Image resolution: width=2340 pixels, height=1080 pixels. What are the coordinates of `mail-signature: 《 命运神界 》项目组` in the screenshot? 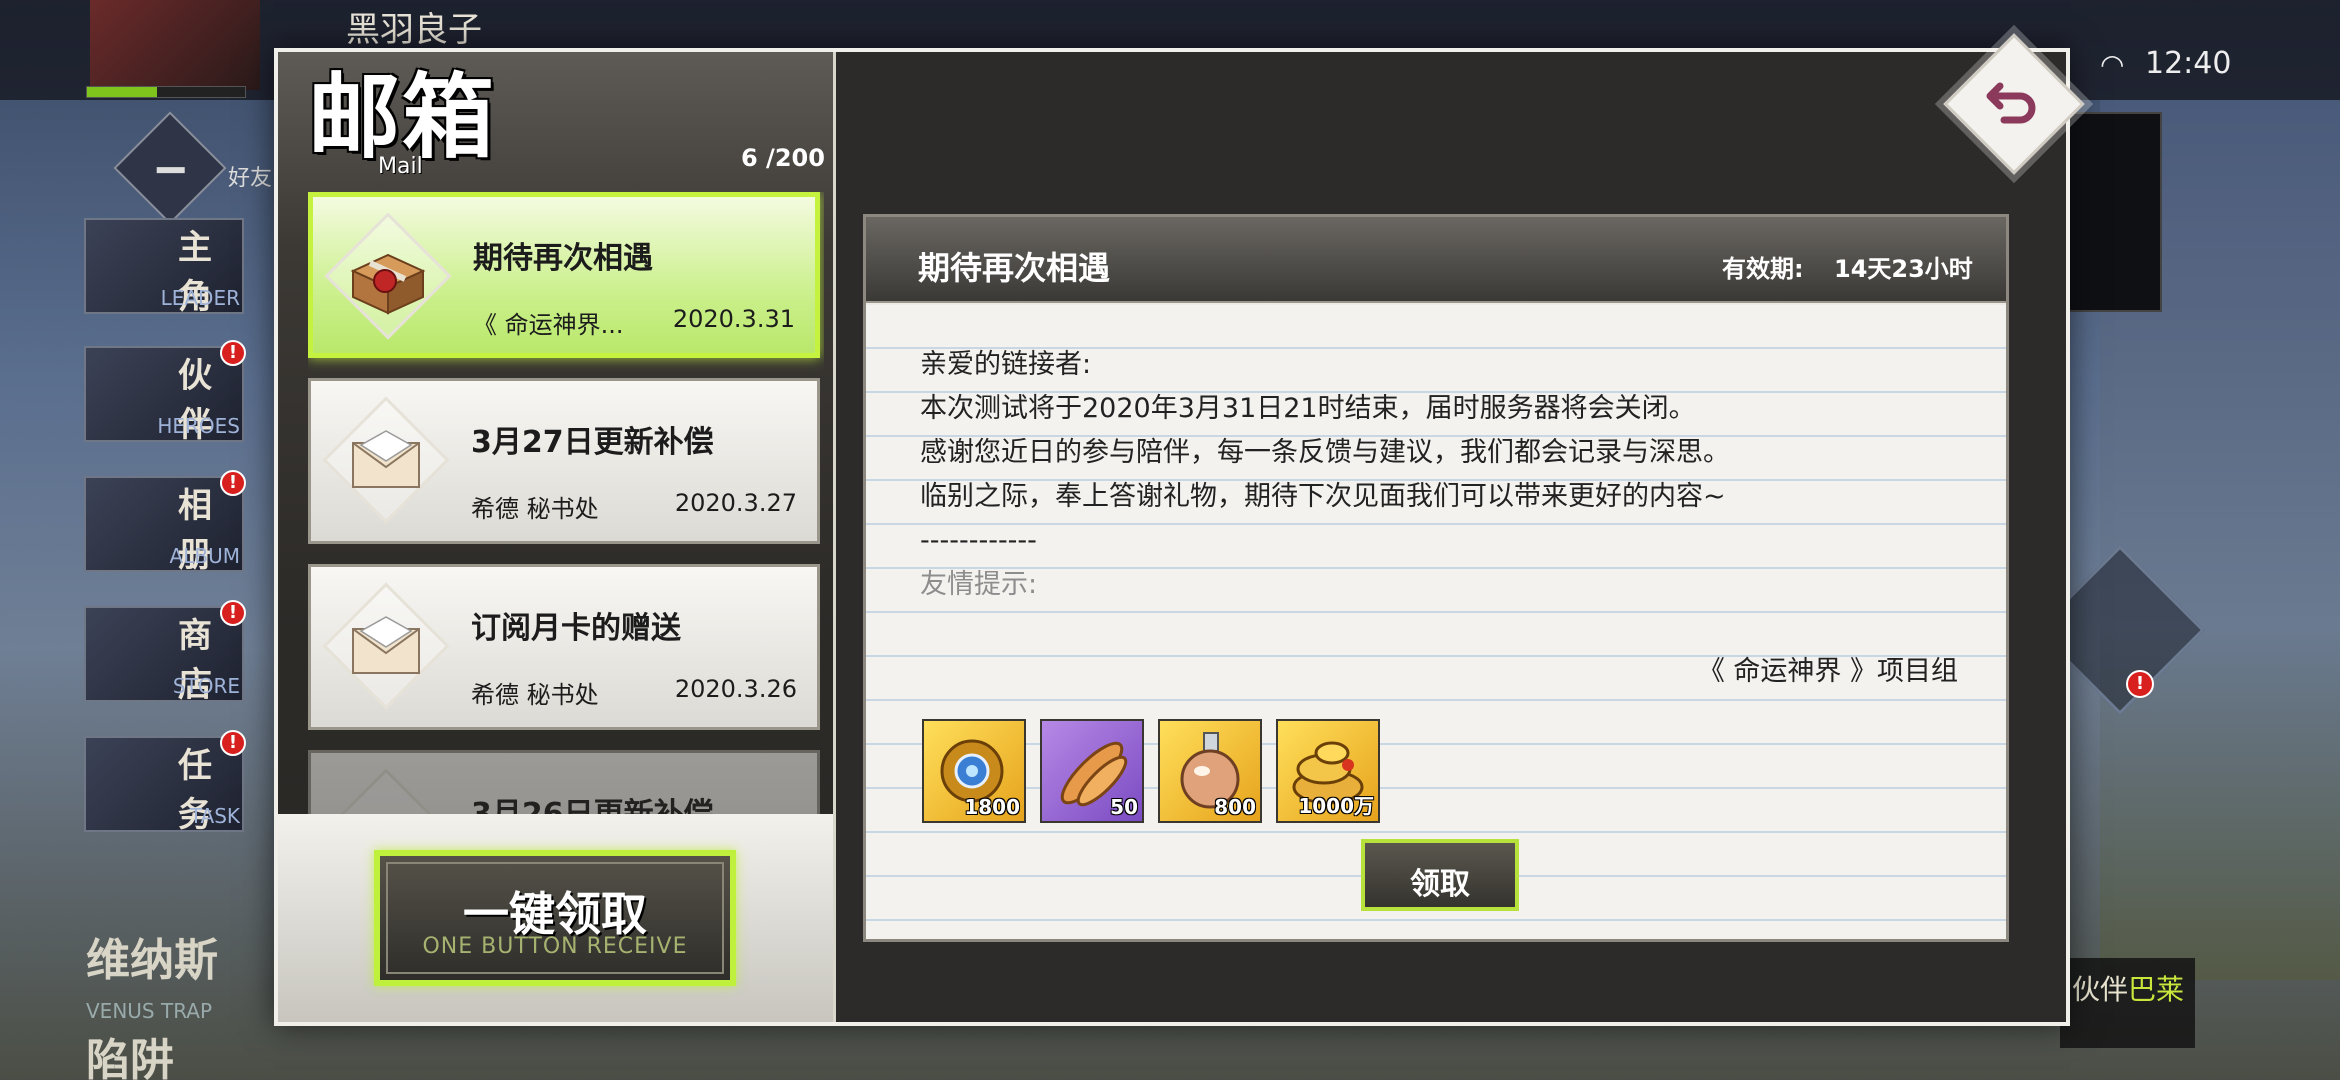 It's located at (1827, 671).